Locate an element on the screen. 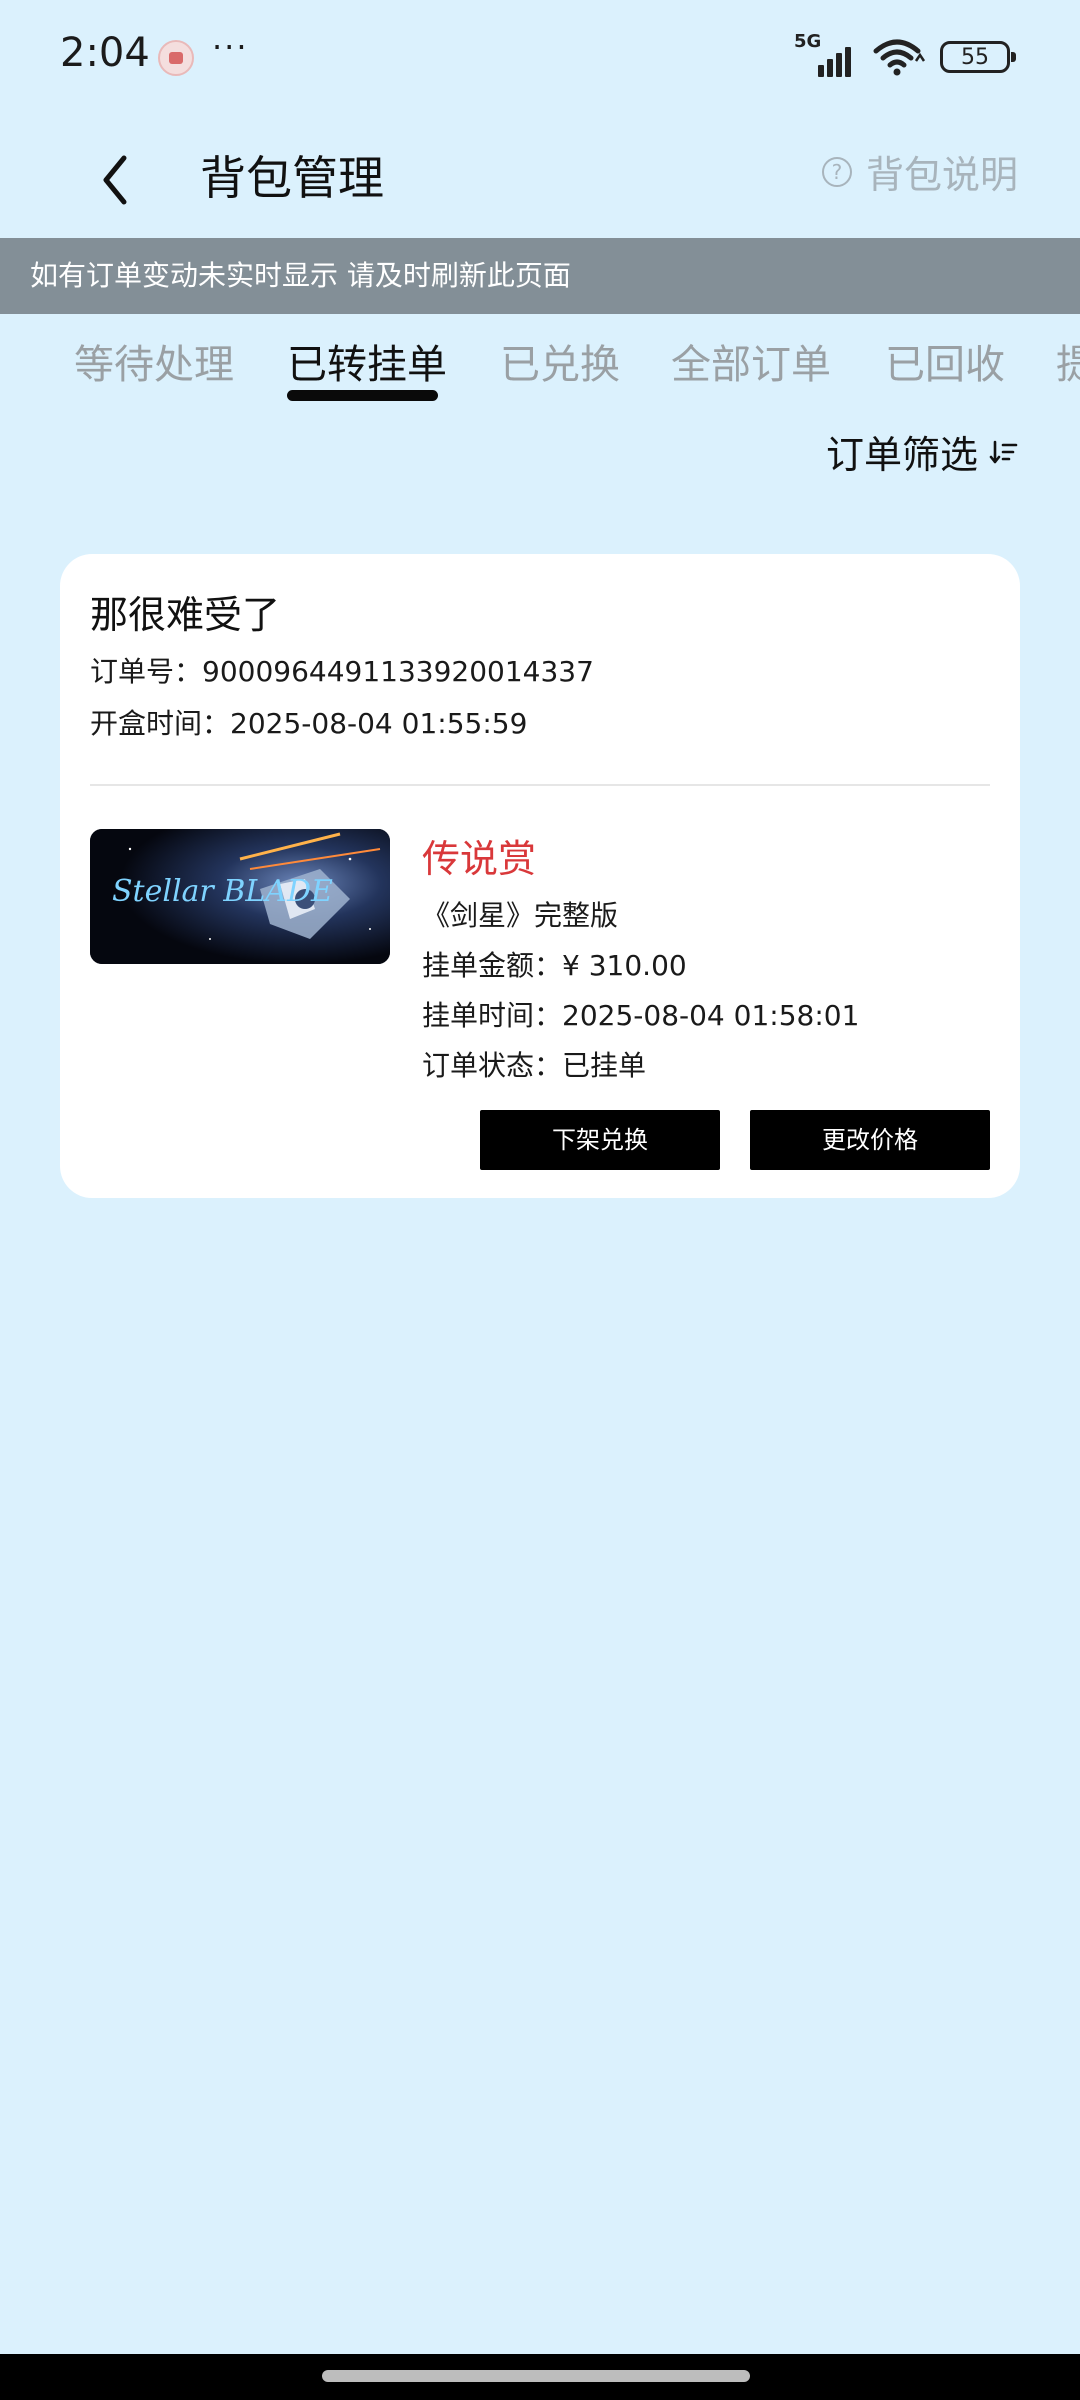  help-label: 背包说明 is located at coordinates (941, 175).